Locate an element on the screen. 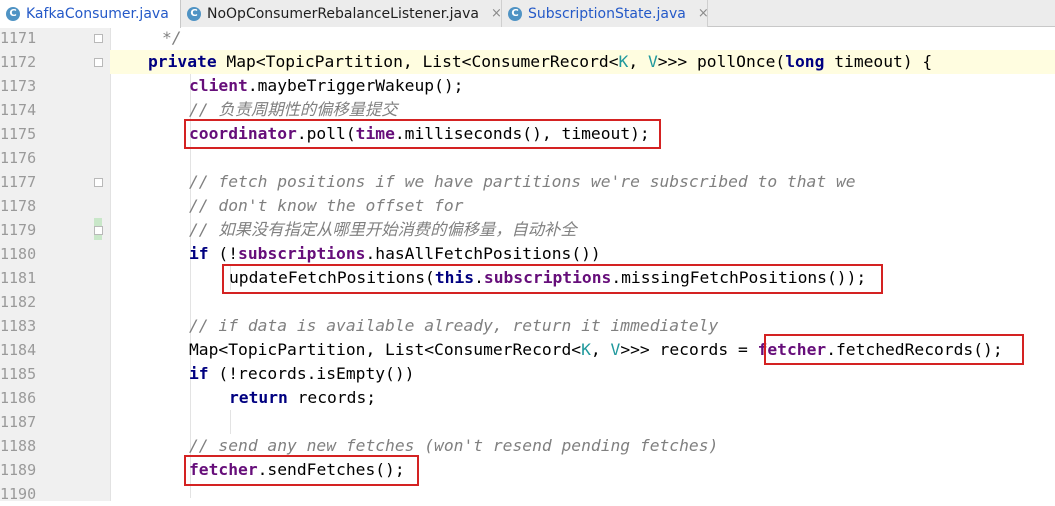 The width and height of the screenshot is (1055, 506). code-line-1185: if (!records.isEmpty()) is located at coordinates (301, 374).